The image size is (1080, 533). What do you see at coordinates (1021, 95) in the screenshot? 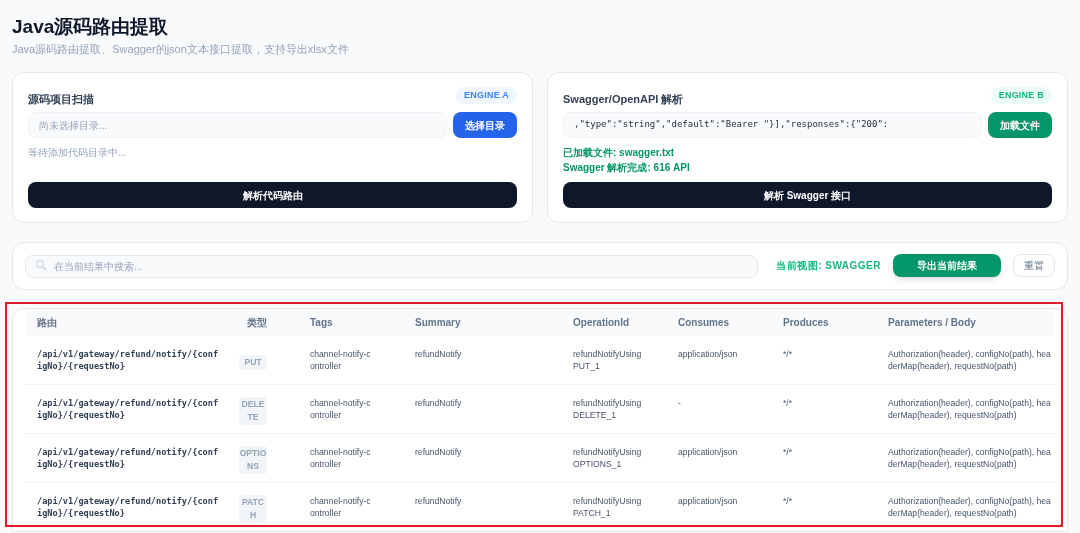
I see `engine-badge: ENGINE B` at bounding box center [1021, 95].